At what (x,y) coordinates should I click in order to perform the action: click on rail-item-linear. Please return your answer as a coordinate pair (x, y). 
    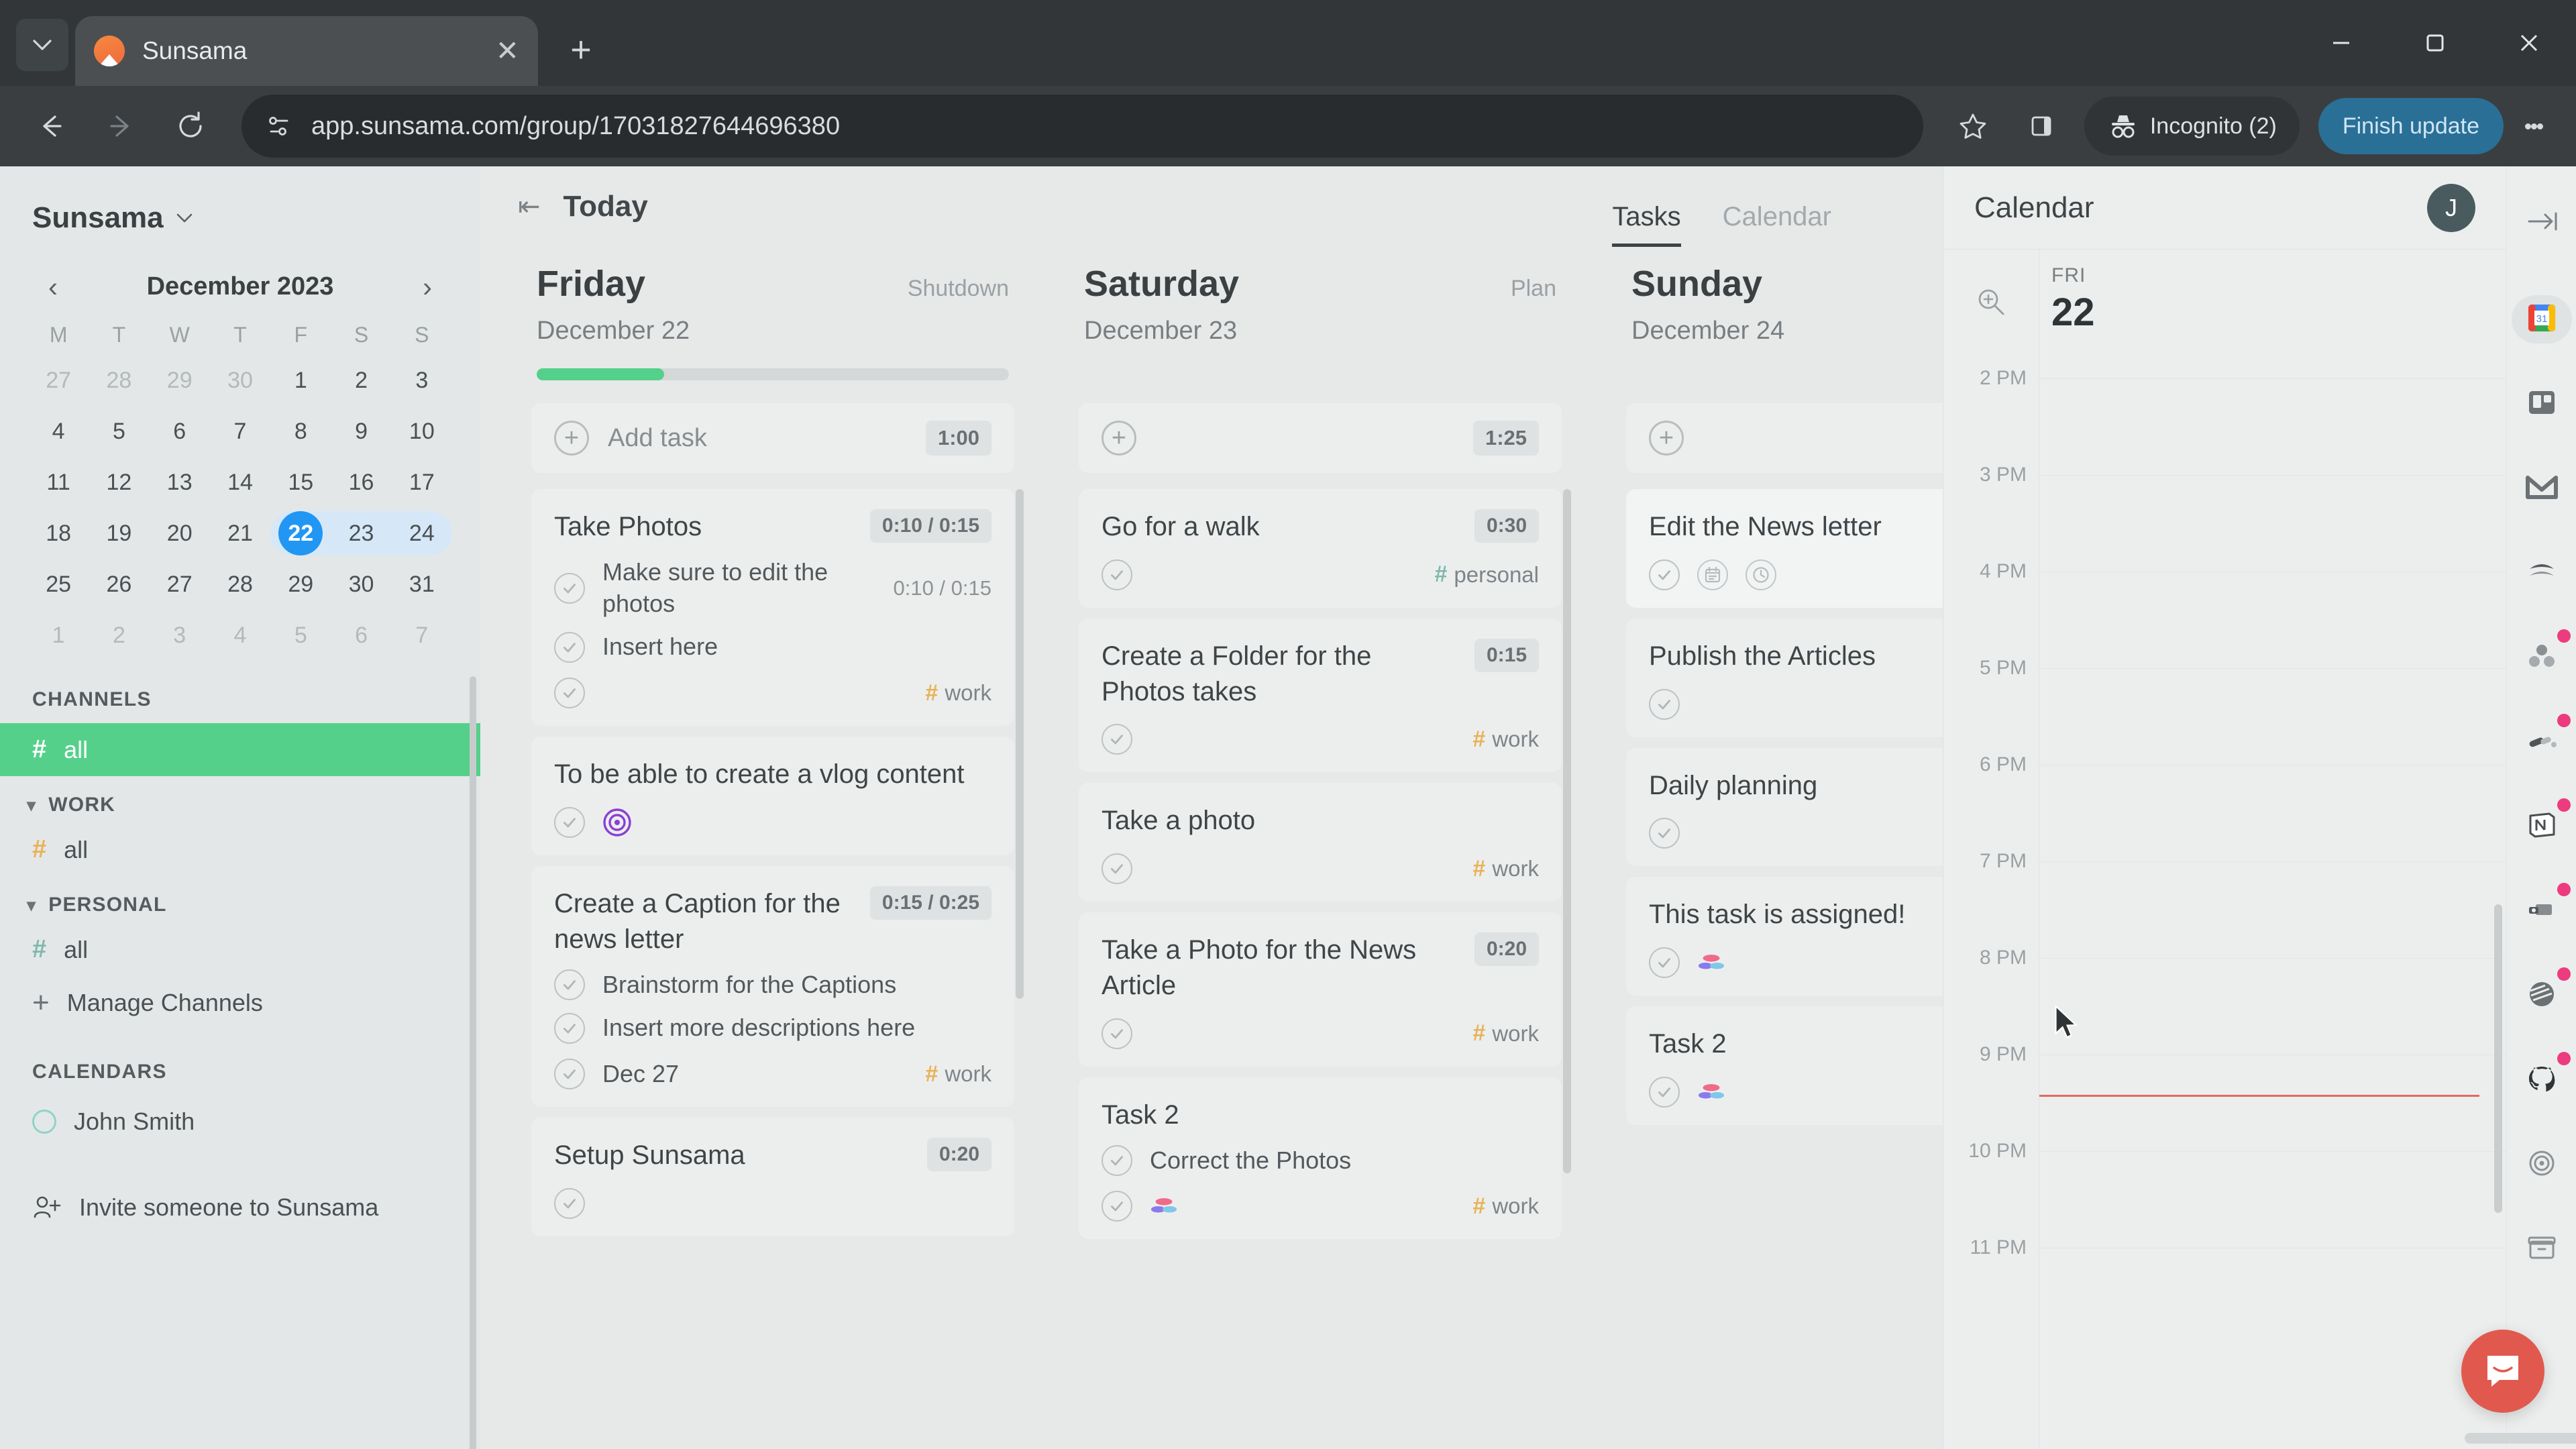
    Looking at the image, I should click on (2542, 740).